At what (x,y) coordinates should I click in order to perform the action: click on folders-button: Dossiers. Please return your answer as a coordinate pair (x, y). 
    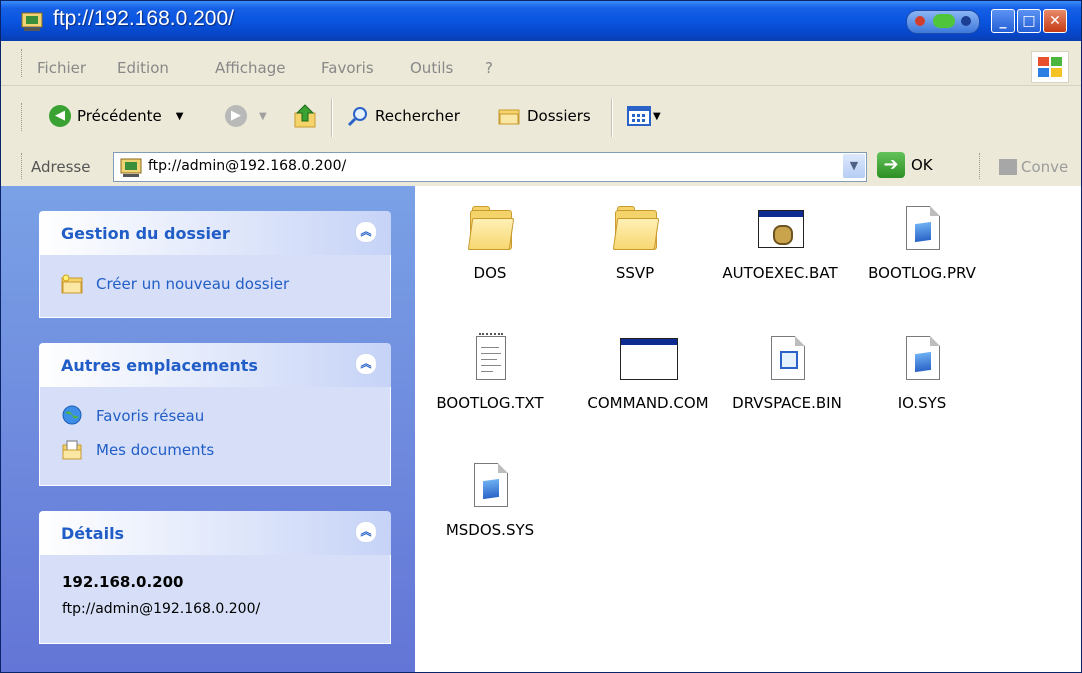
    Looking at the image, I should click on (544, 116).